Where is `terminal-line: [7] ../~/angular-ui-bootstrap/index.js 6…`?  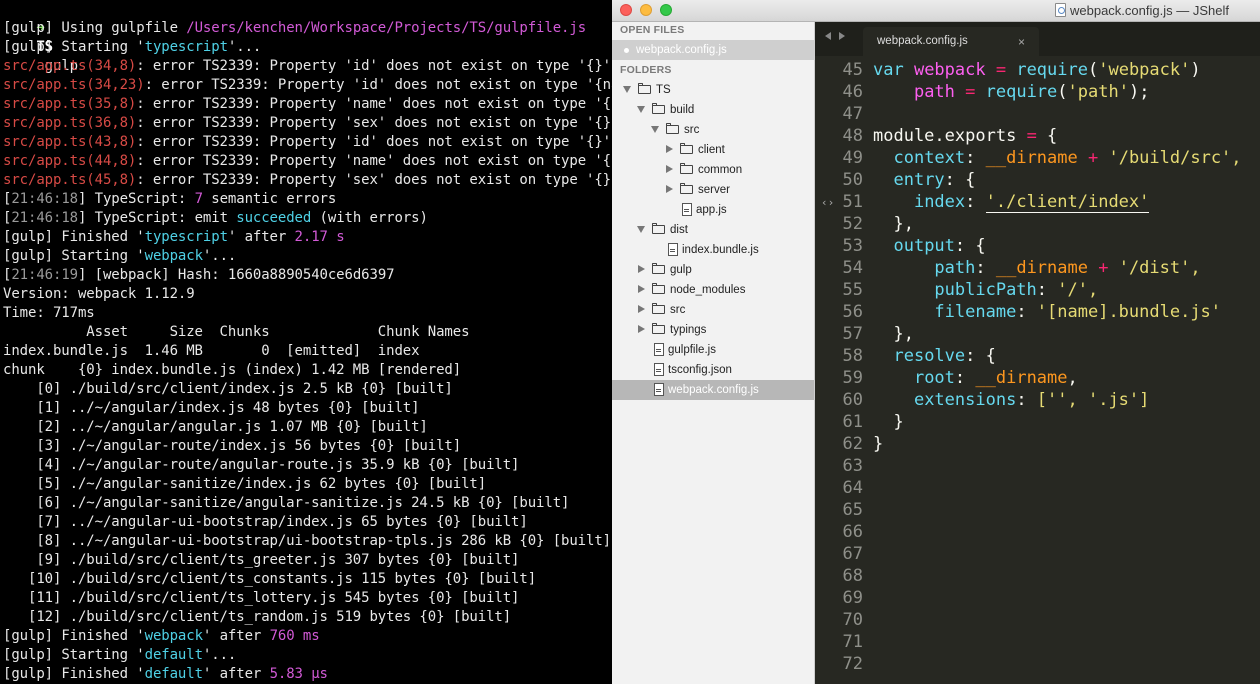
terminal-line: [7] ../~/angular-ui-bootstrap/index.js 6… is located at coordinates (265, 522).